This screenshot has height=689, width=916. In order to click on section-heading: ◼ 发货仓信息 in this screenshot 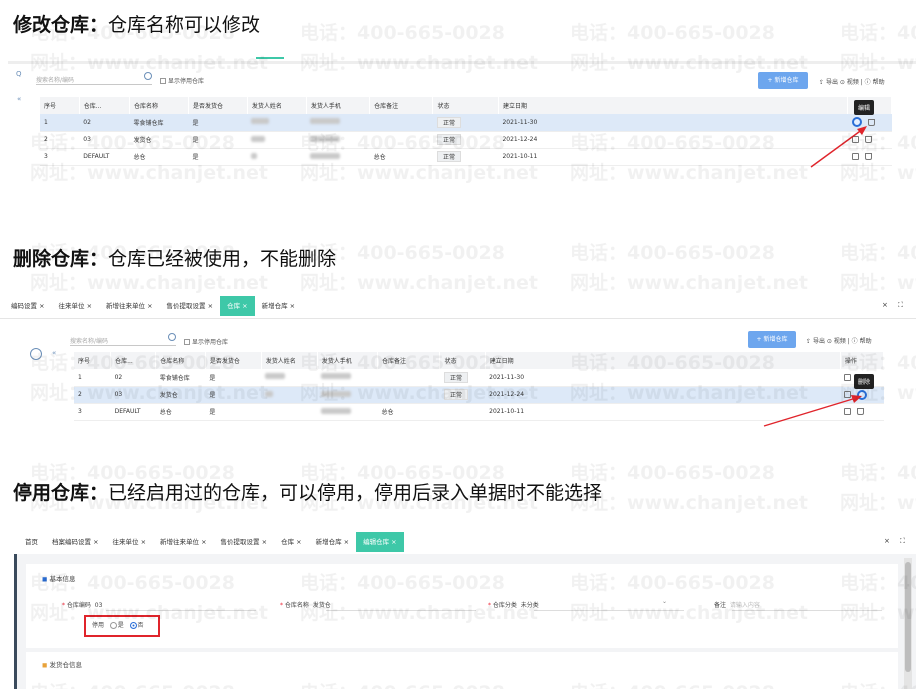, I will do `click(62, 665)`.